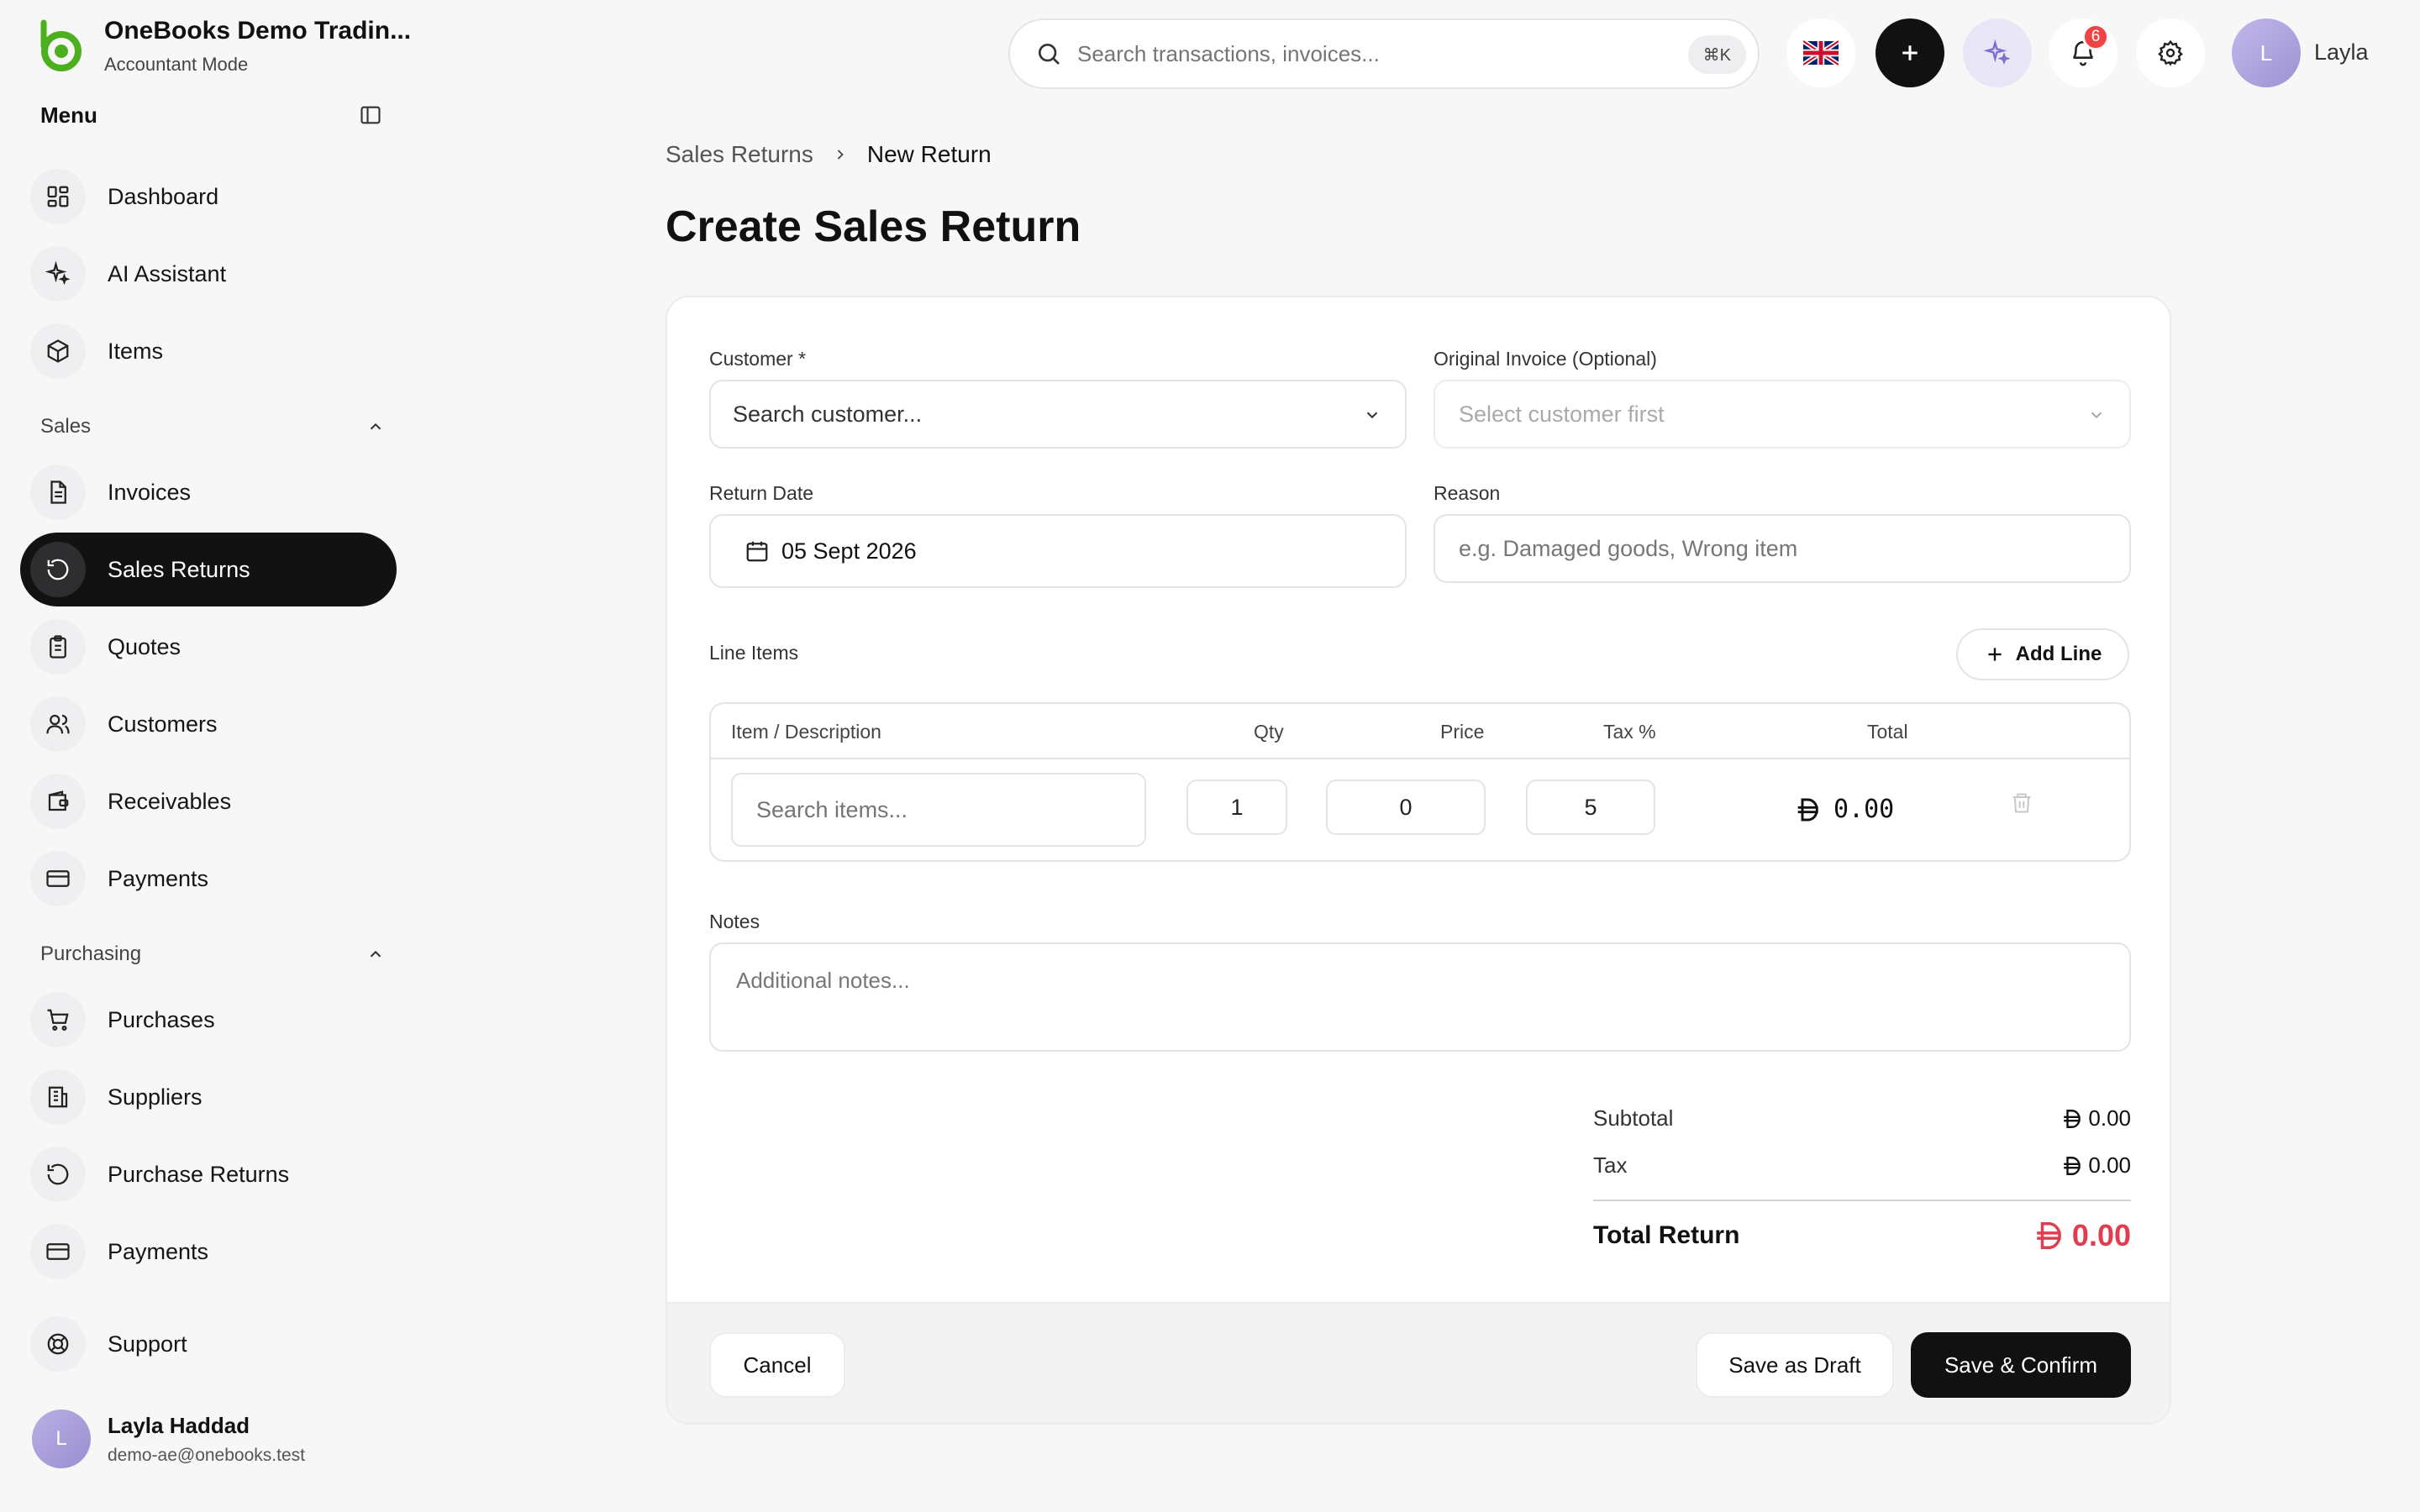  What do you see at coordinates (61, 45) in the screenshot?
I see `onebooks-logo-icon` at bounding box center [61, 45].